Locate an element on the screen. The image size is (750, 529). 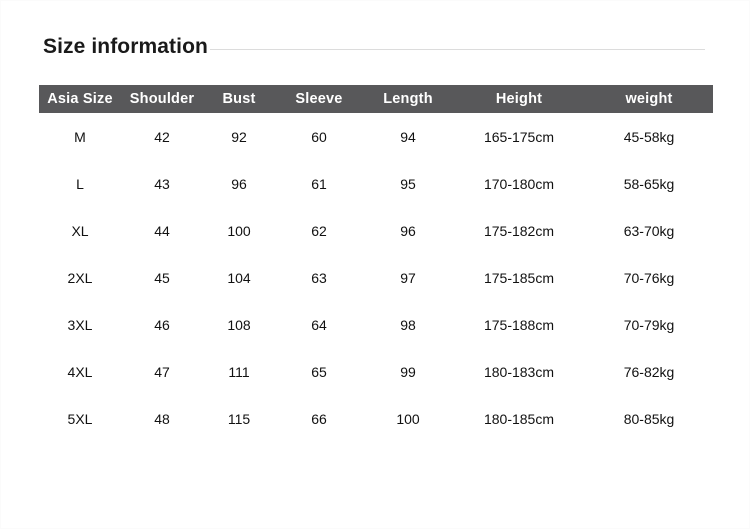
title-divider is located at coordinates (457, 49).